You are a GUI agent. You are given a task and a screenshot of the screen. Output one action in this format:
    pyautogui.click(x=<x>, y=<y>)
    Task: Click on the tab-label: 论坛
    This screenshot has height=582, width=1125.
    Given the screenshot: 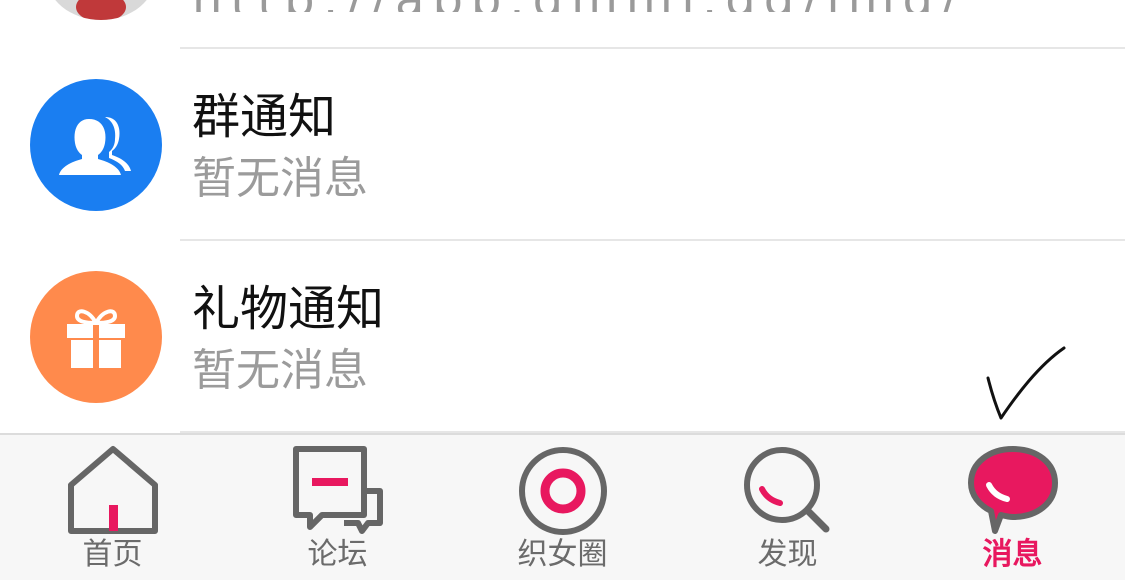 What is the action you would take?
    pyautogui.click(x=337, y=554)
    